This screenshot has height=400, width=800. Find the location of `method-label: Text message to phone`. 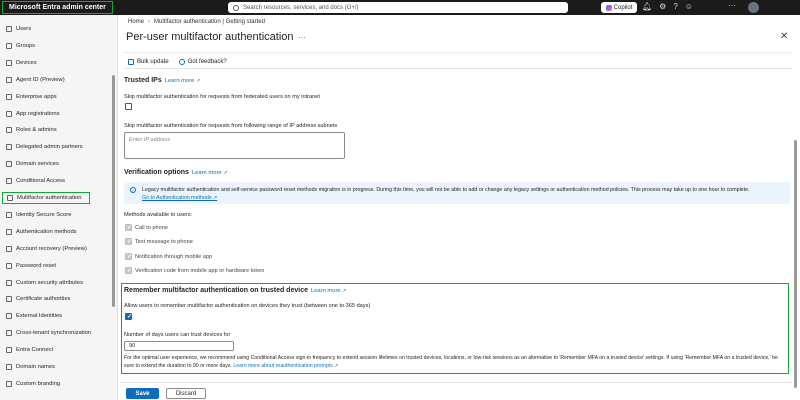

method-label: Text message to phone is located at coordinates (164, 242).